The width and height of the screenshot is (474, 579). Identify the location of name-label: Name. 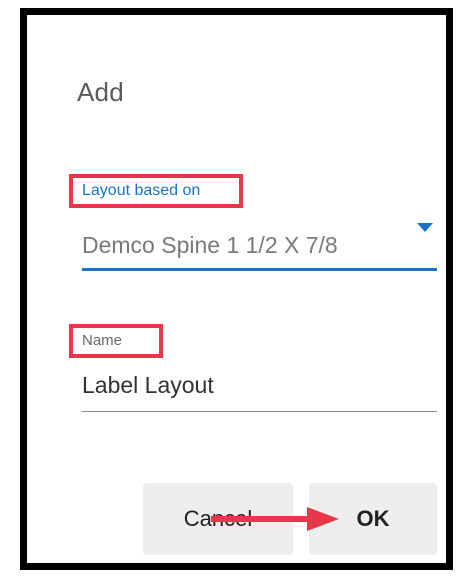
(102, 340).